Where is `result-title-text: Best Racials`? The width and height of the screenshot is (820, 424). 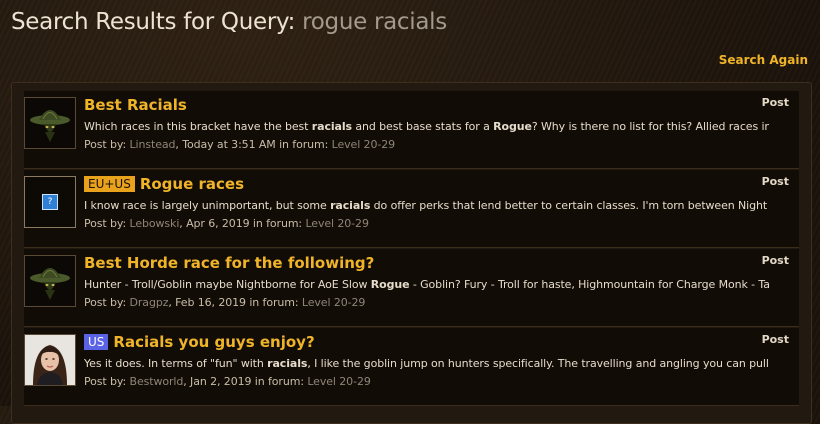 result-title-text: Best Racials is located at coordinates (135, 105).